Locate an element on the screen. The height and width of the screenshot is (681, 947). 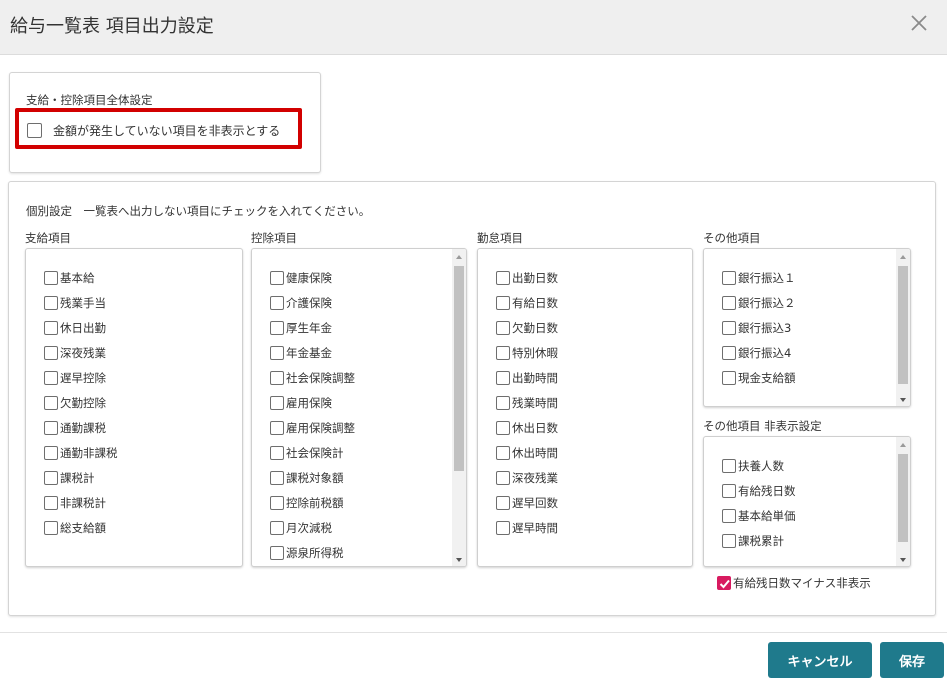
deduction-scrollbar is located at coordinates (459, 407).